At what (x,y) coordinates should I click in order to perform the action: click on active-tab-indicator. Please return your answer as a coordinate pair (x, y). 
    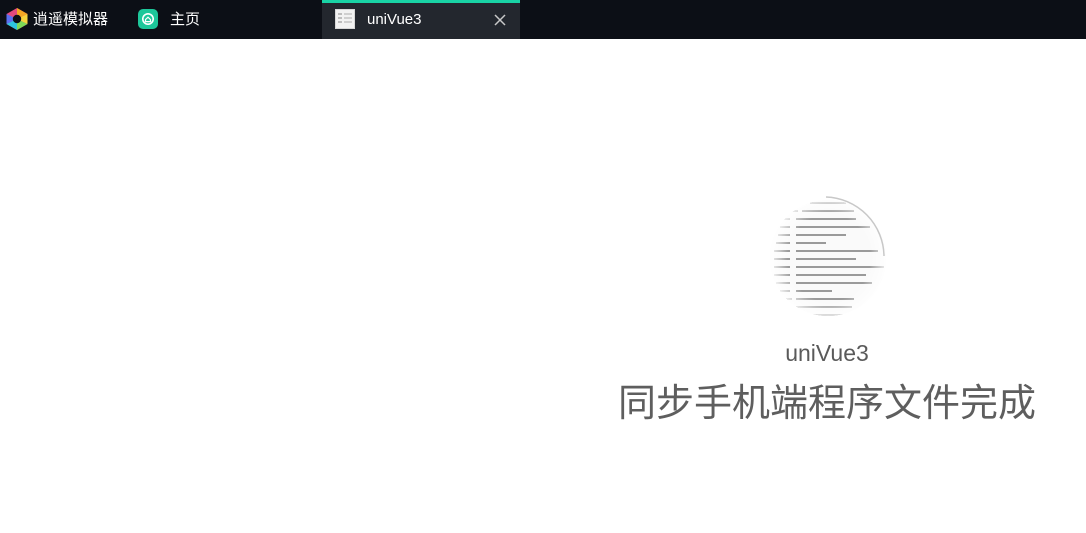
    Looking at the image, I should click on (421, 1).